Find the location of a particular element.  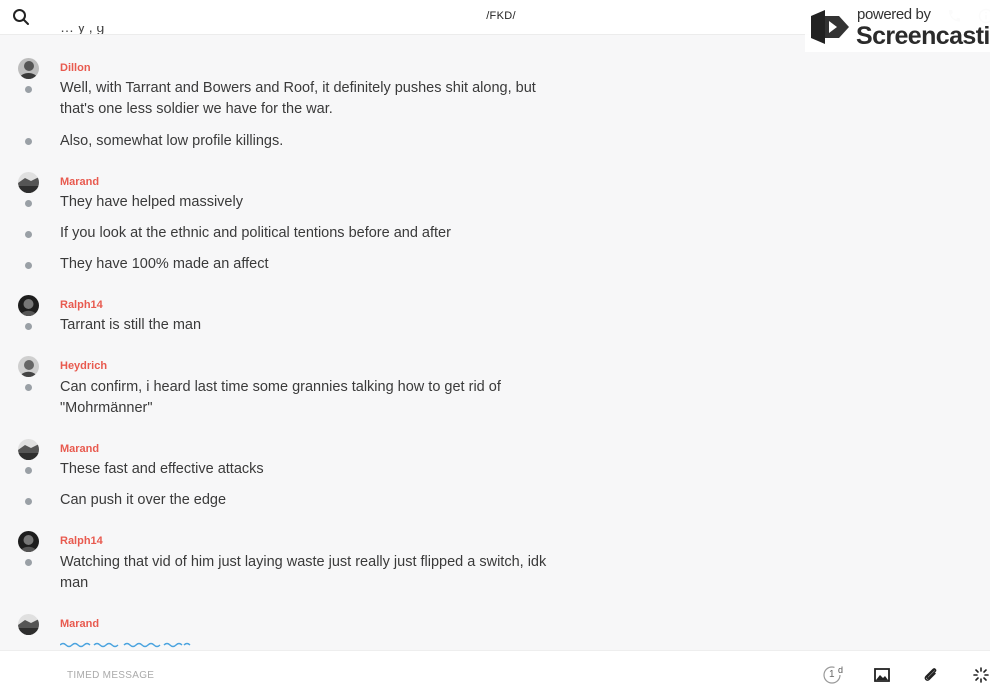

sparkle-icon is located at coordinates (981, 675).